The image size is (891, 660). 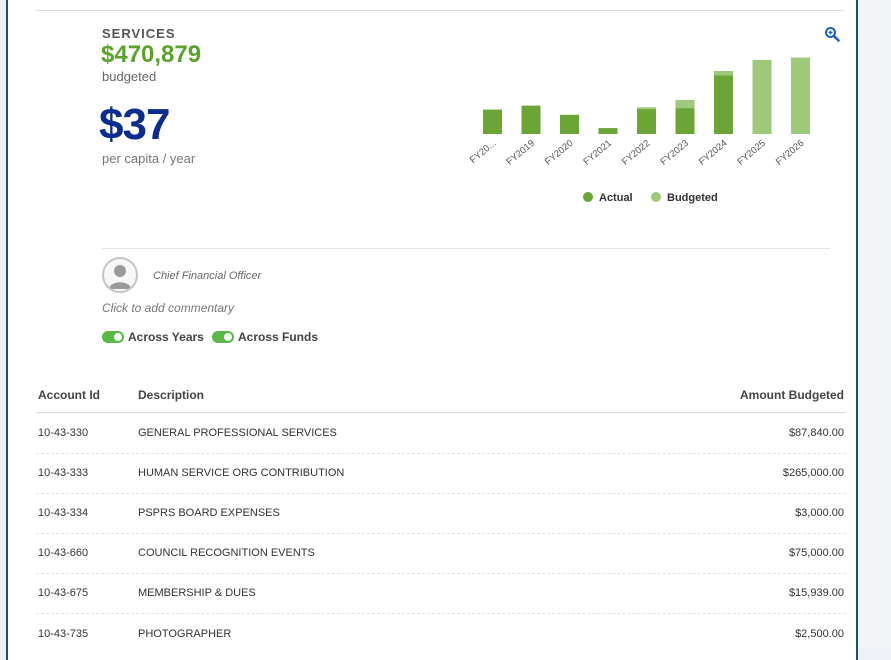 What do you see at coordinates (185, 634) in the screenshot?
I see `description-cell: PHOTOGRAPHER` at bounding box center [185, 634].